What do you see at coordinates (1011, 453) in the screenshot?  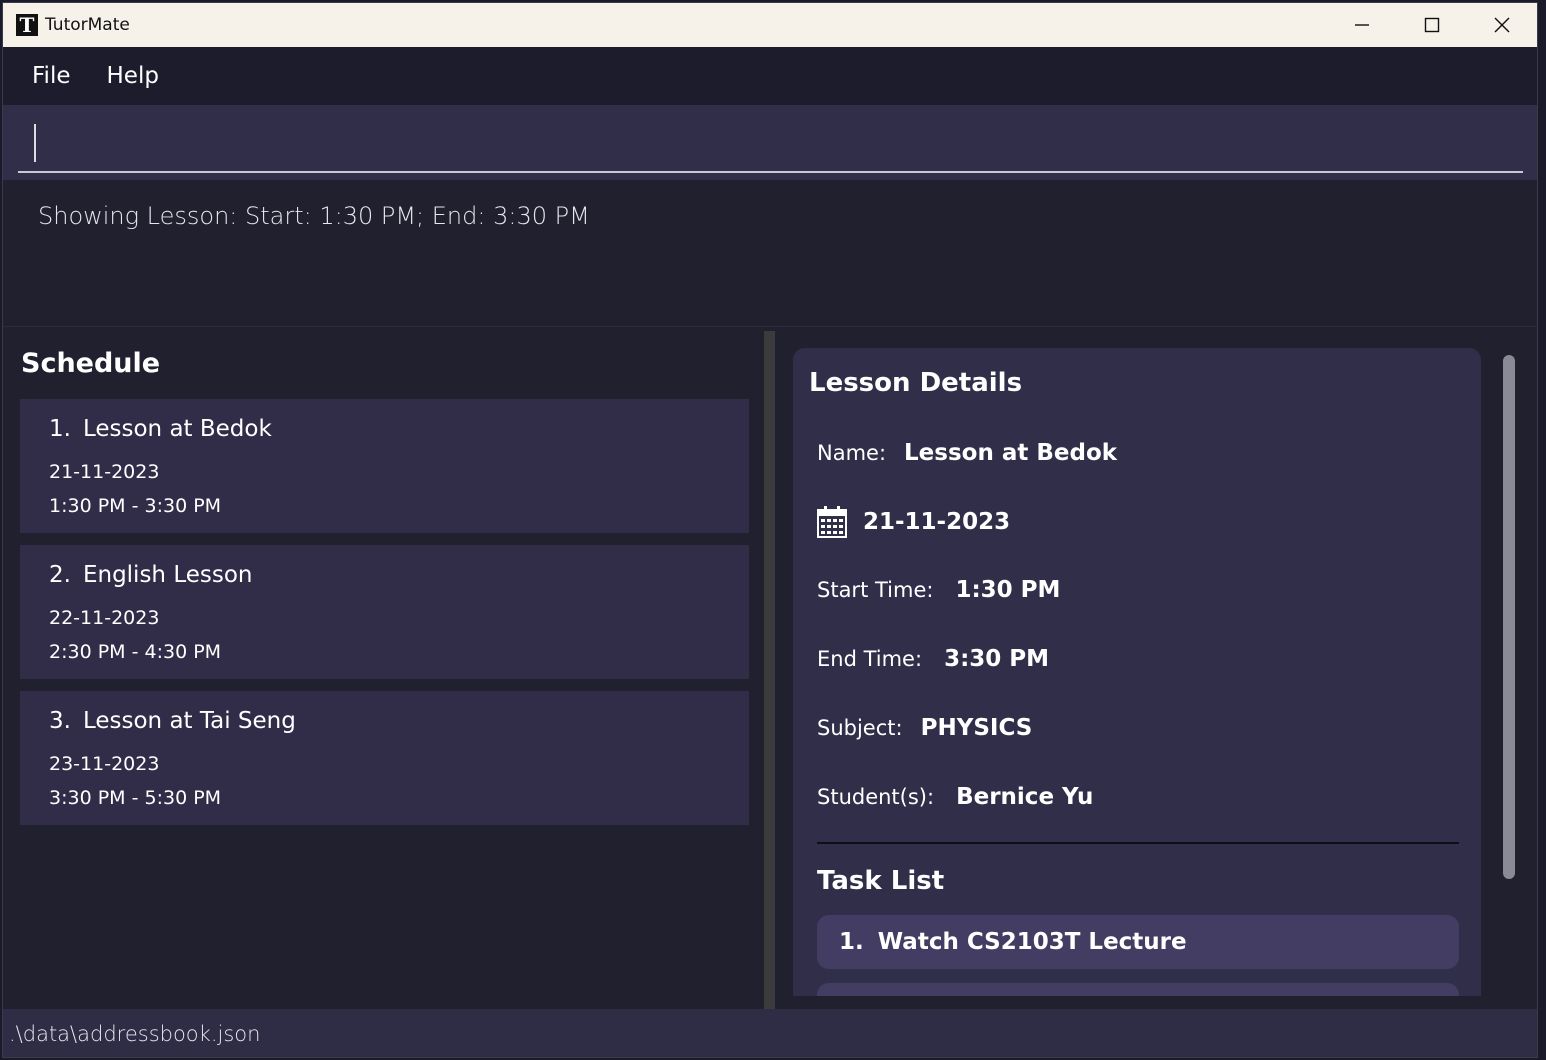 I see `name-value: Lesson at Bedok` at bounding box center [1011, 453].